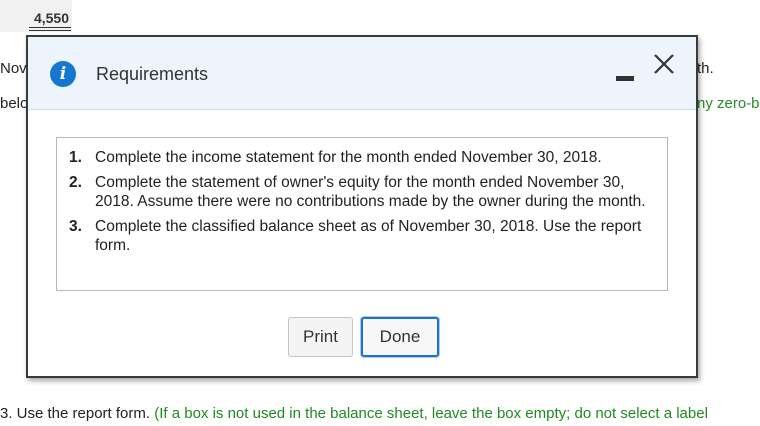 The height and width of the screenshot is (426, 760). What do you see at coordinates (400, 337) in the screenshot?
I see `done-button: Done` at bounding box center [400, 337].